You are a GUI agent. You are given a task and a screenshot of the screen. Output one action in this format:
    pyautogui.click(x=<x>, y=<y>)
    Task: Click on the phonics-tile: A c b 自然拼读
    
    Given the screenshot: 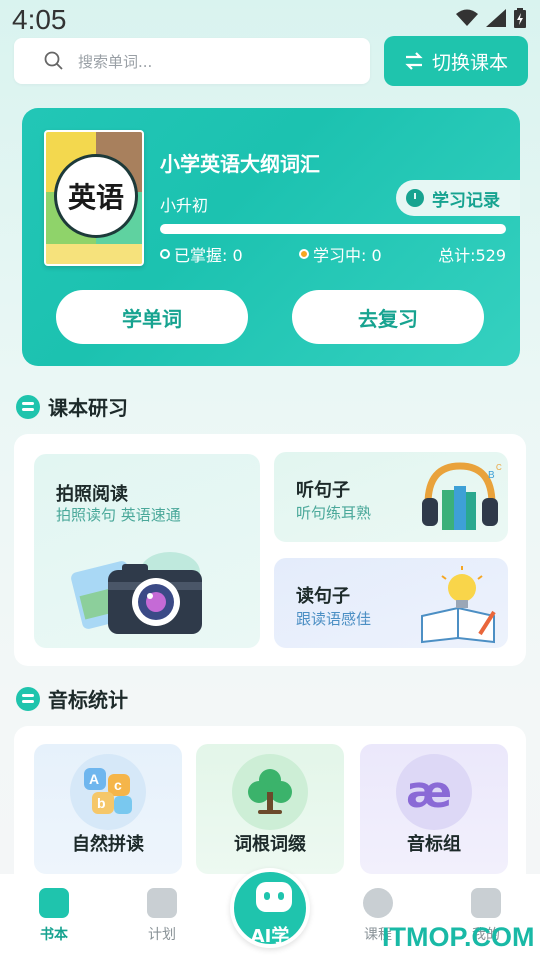 What is the action you would take?
    pyautogui.click(x=108, y=809)
    